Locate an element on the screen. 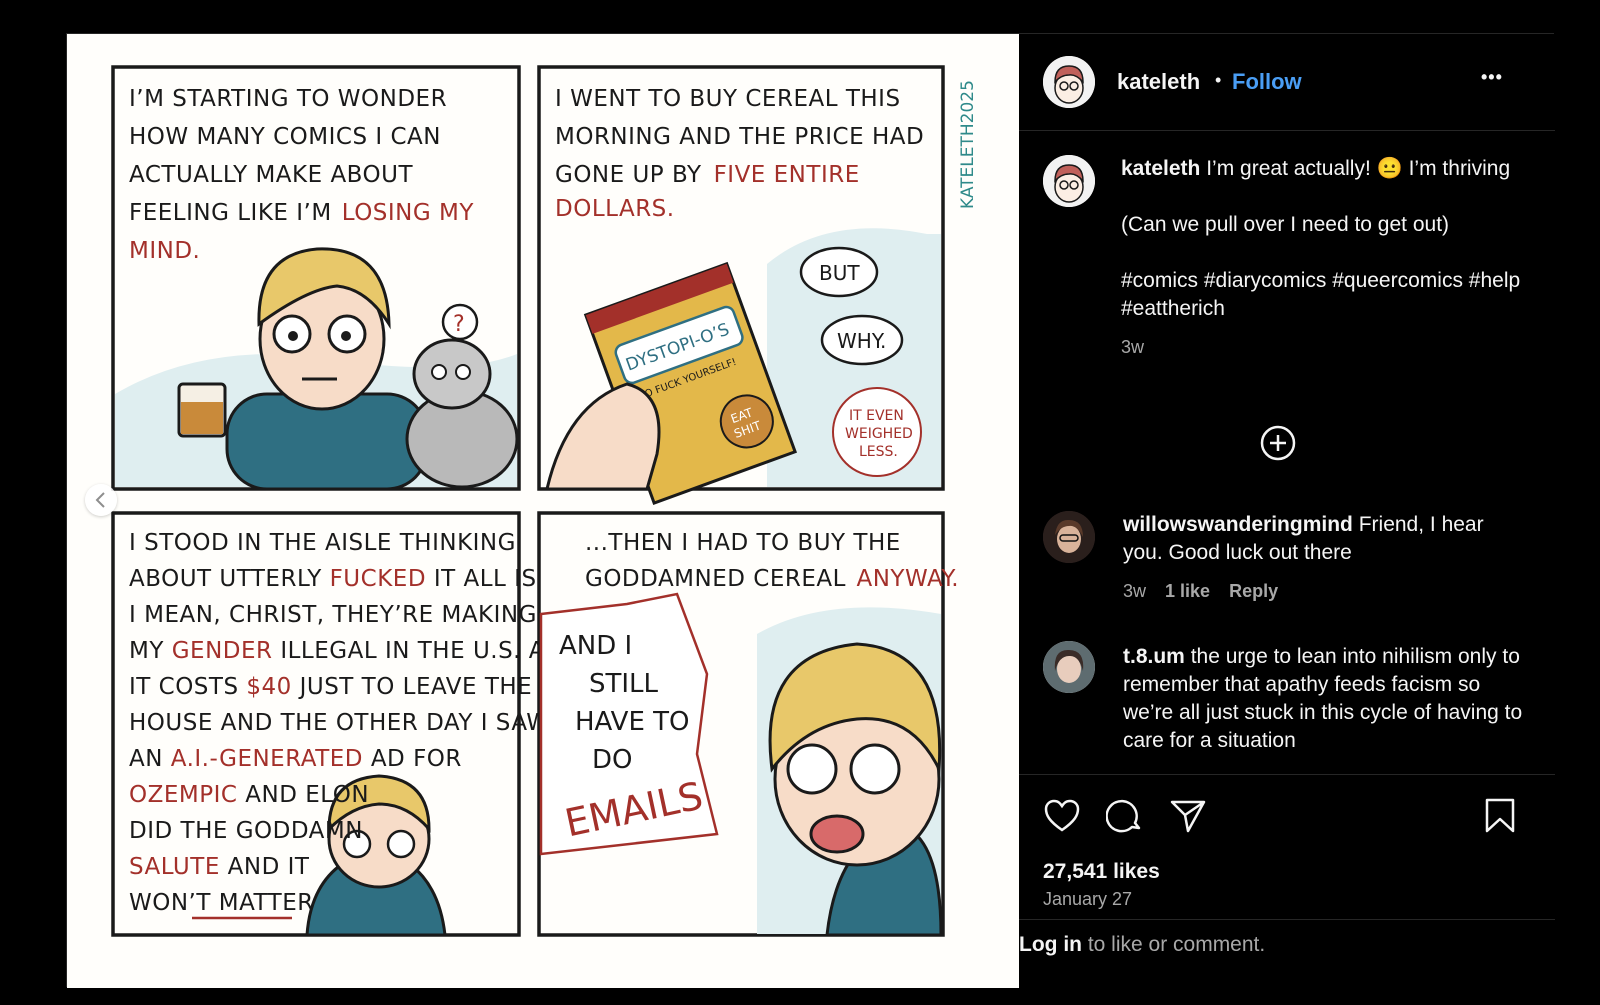 This screenshot has width=1600, height=1005. panel3-line4-a: MY is located at coordinates (150, 651).